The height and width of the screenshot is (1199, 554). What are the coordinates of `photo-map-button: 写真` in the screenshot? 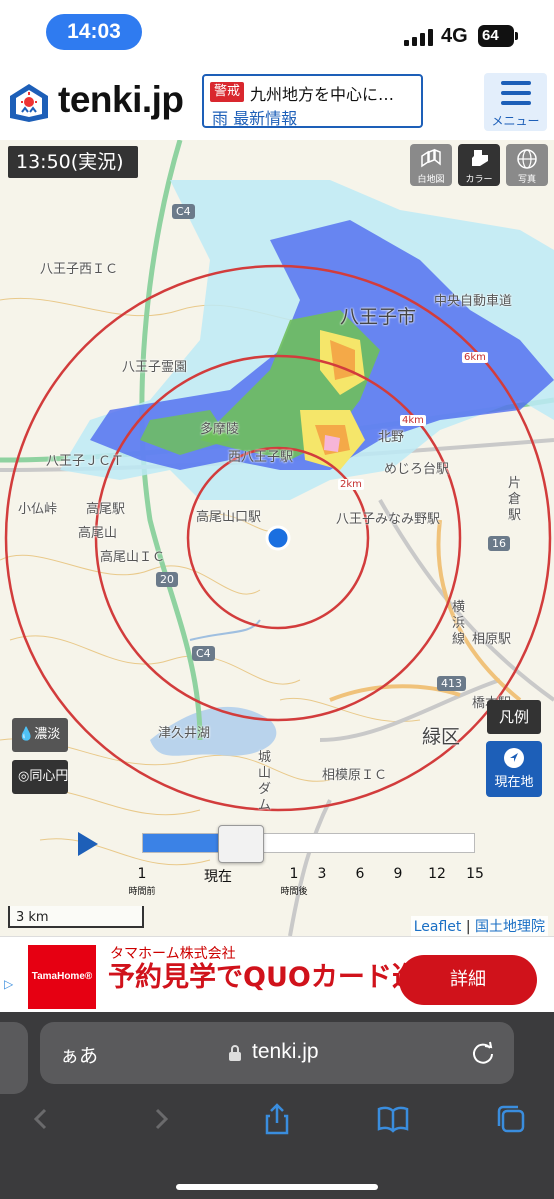 It's located at (527, 165).